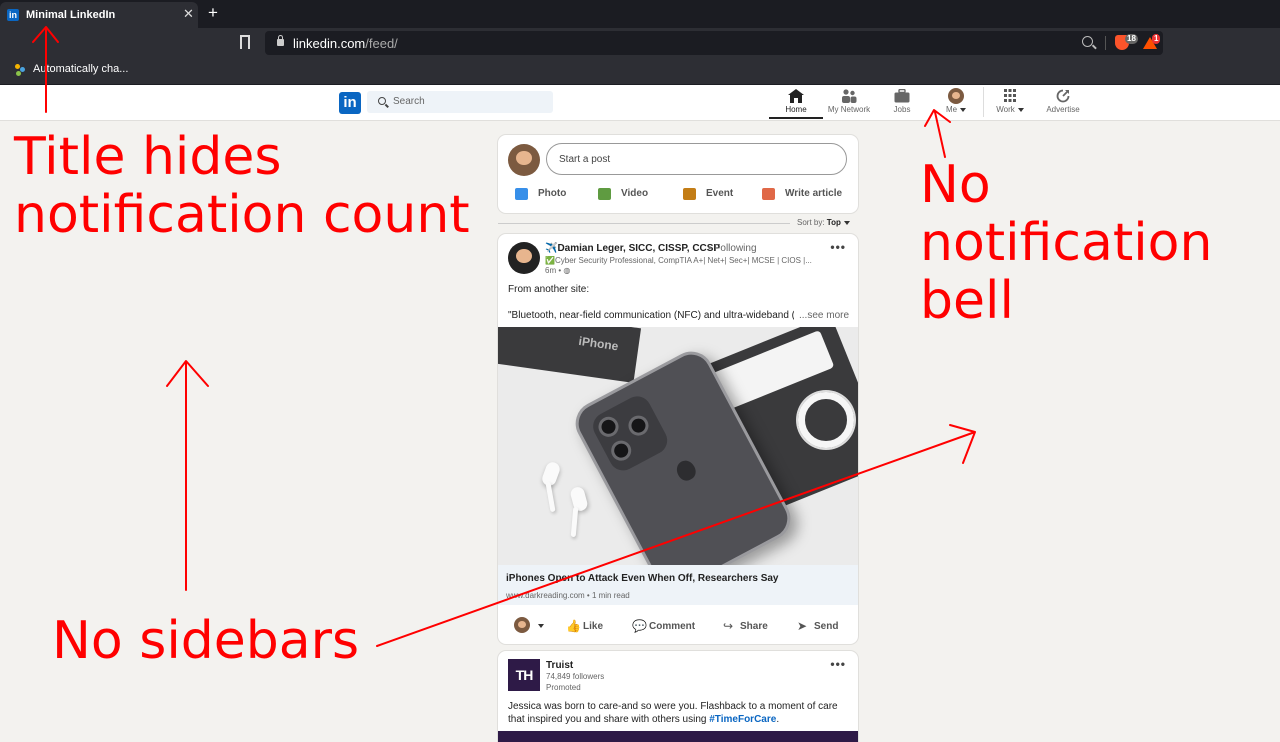  What do you see at coordinates (1010, 95) in the screenshot?
I see `grid-icon` at bounding box center [1010, 95].